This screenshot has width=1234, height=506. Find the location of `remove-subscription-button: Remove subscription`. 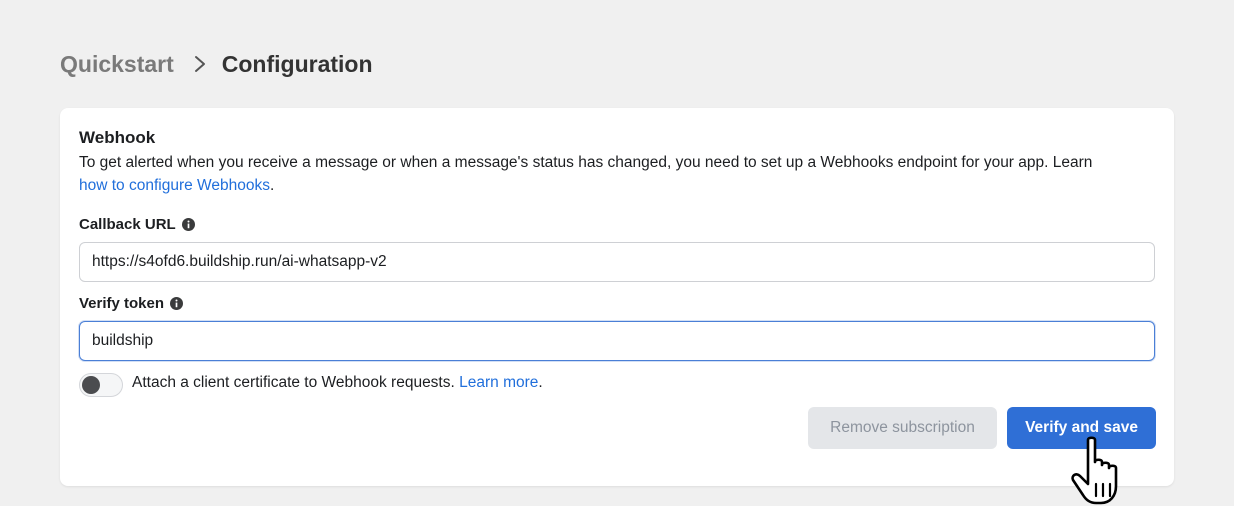

remove-subscription-button: Remove subscription is located at coordinates (902, 428).